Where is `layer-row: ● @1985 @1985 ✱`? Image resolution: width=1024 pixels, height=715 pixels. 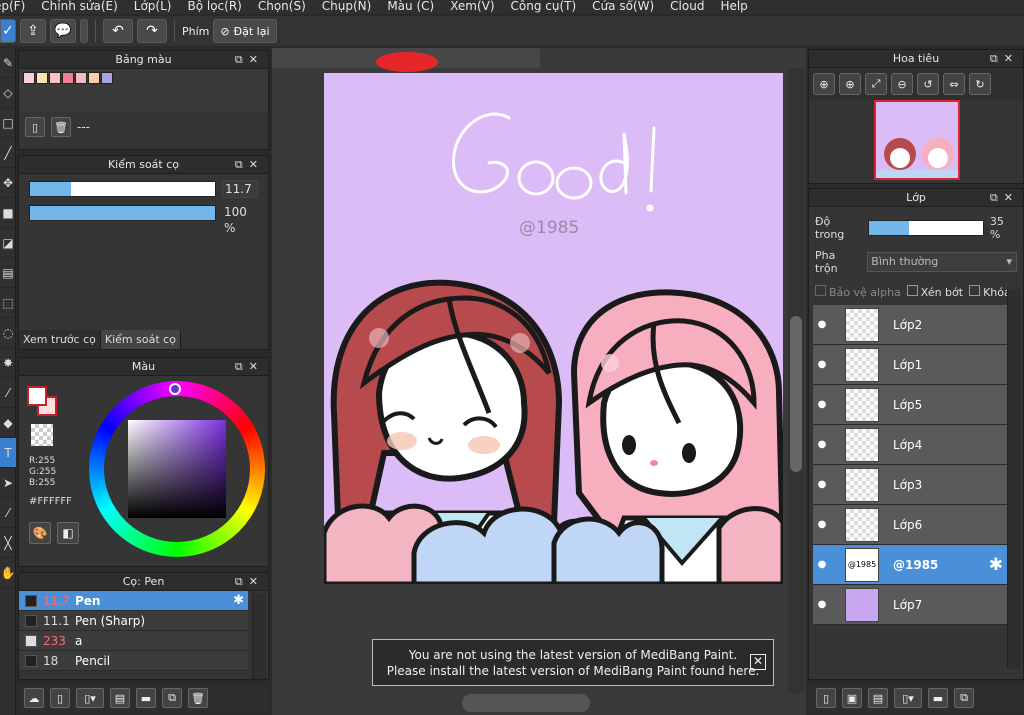
layer-row: ● @1985 @1985 ✱ is located at coordinates (910, 565).